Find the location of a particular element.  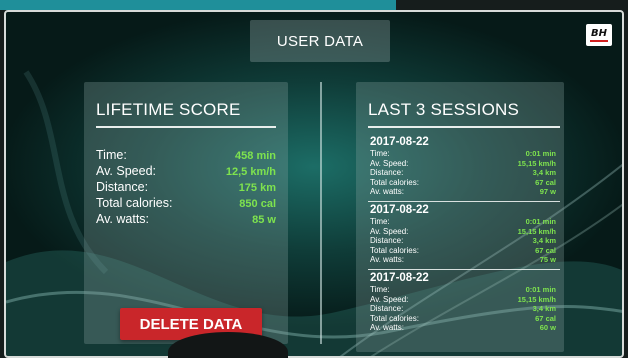

stat-watts: Av. watts: 85 w is located at coordinates (186, 220).